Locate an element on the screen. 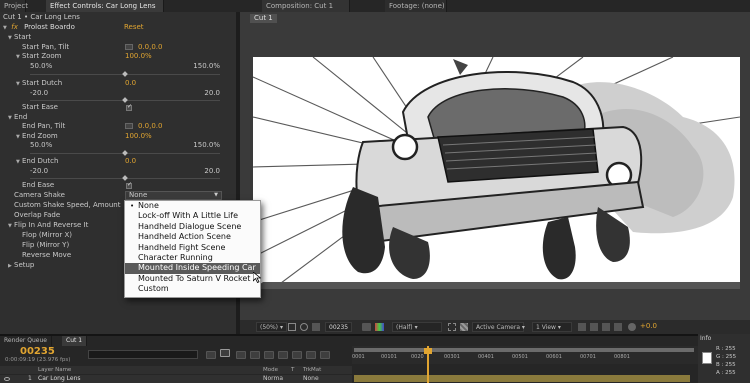  tab-render-queue: Render Queue is located at coordinates (26, 341).